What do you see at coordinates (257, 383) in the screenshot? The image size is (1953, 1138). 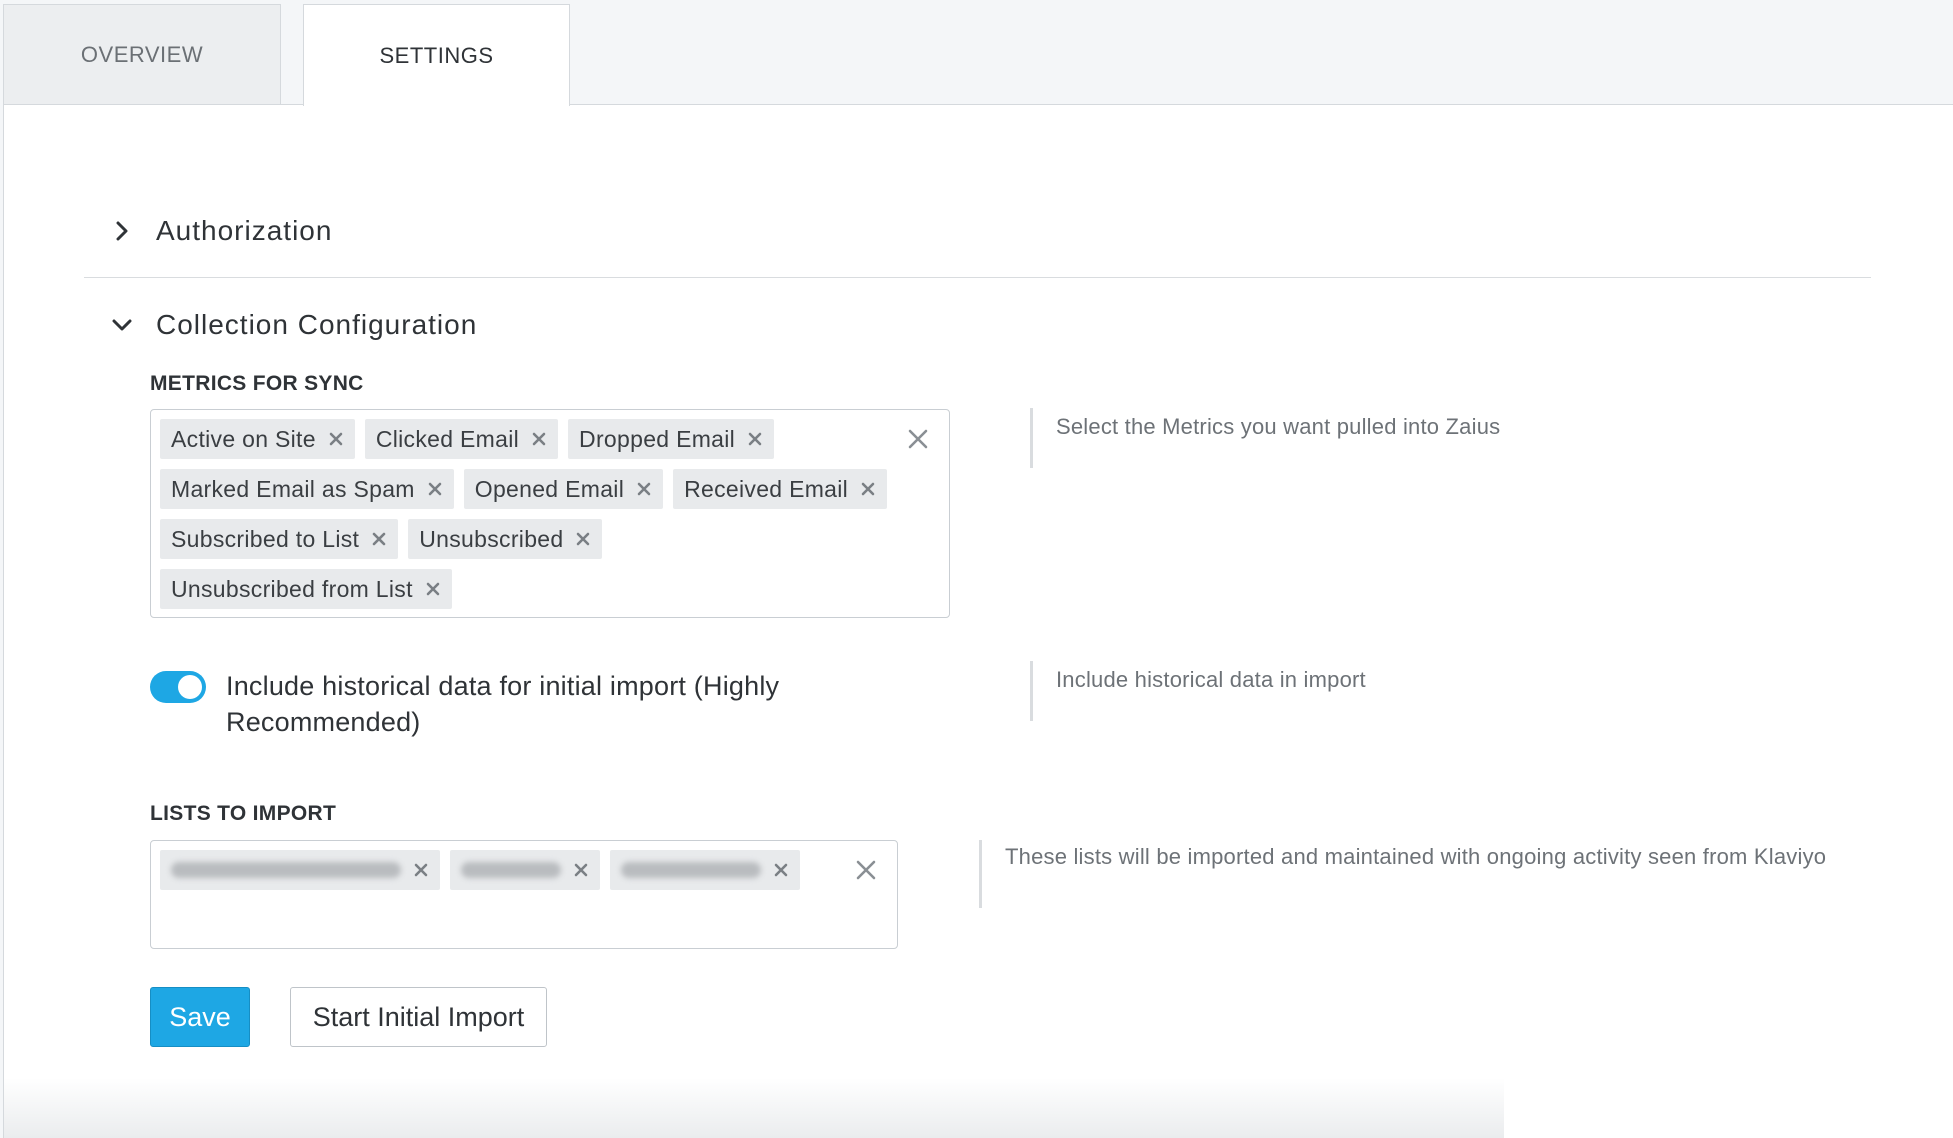 I see `metrics-label: METRICS FOR SYNC` at bounding box center [257, 383].